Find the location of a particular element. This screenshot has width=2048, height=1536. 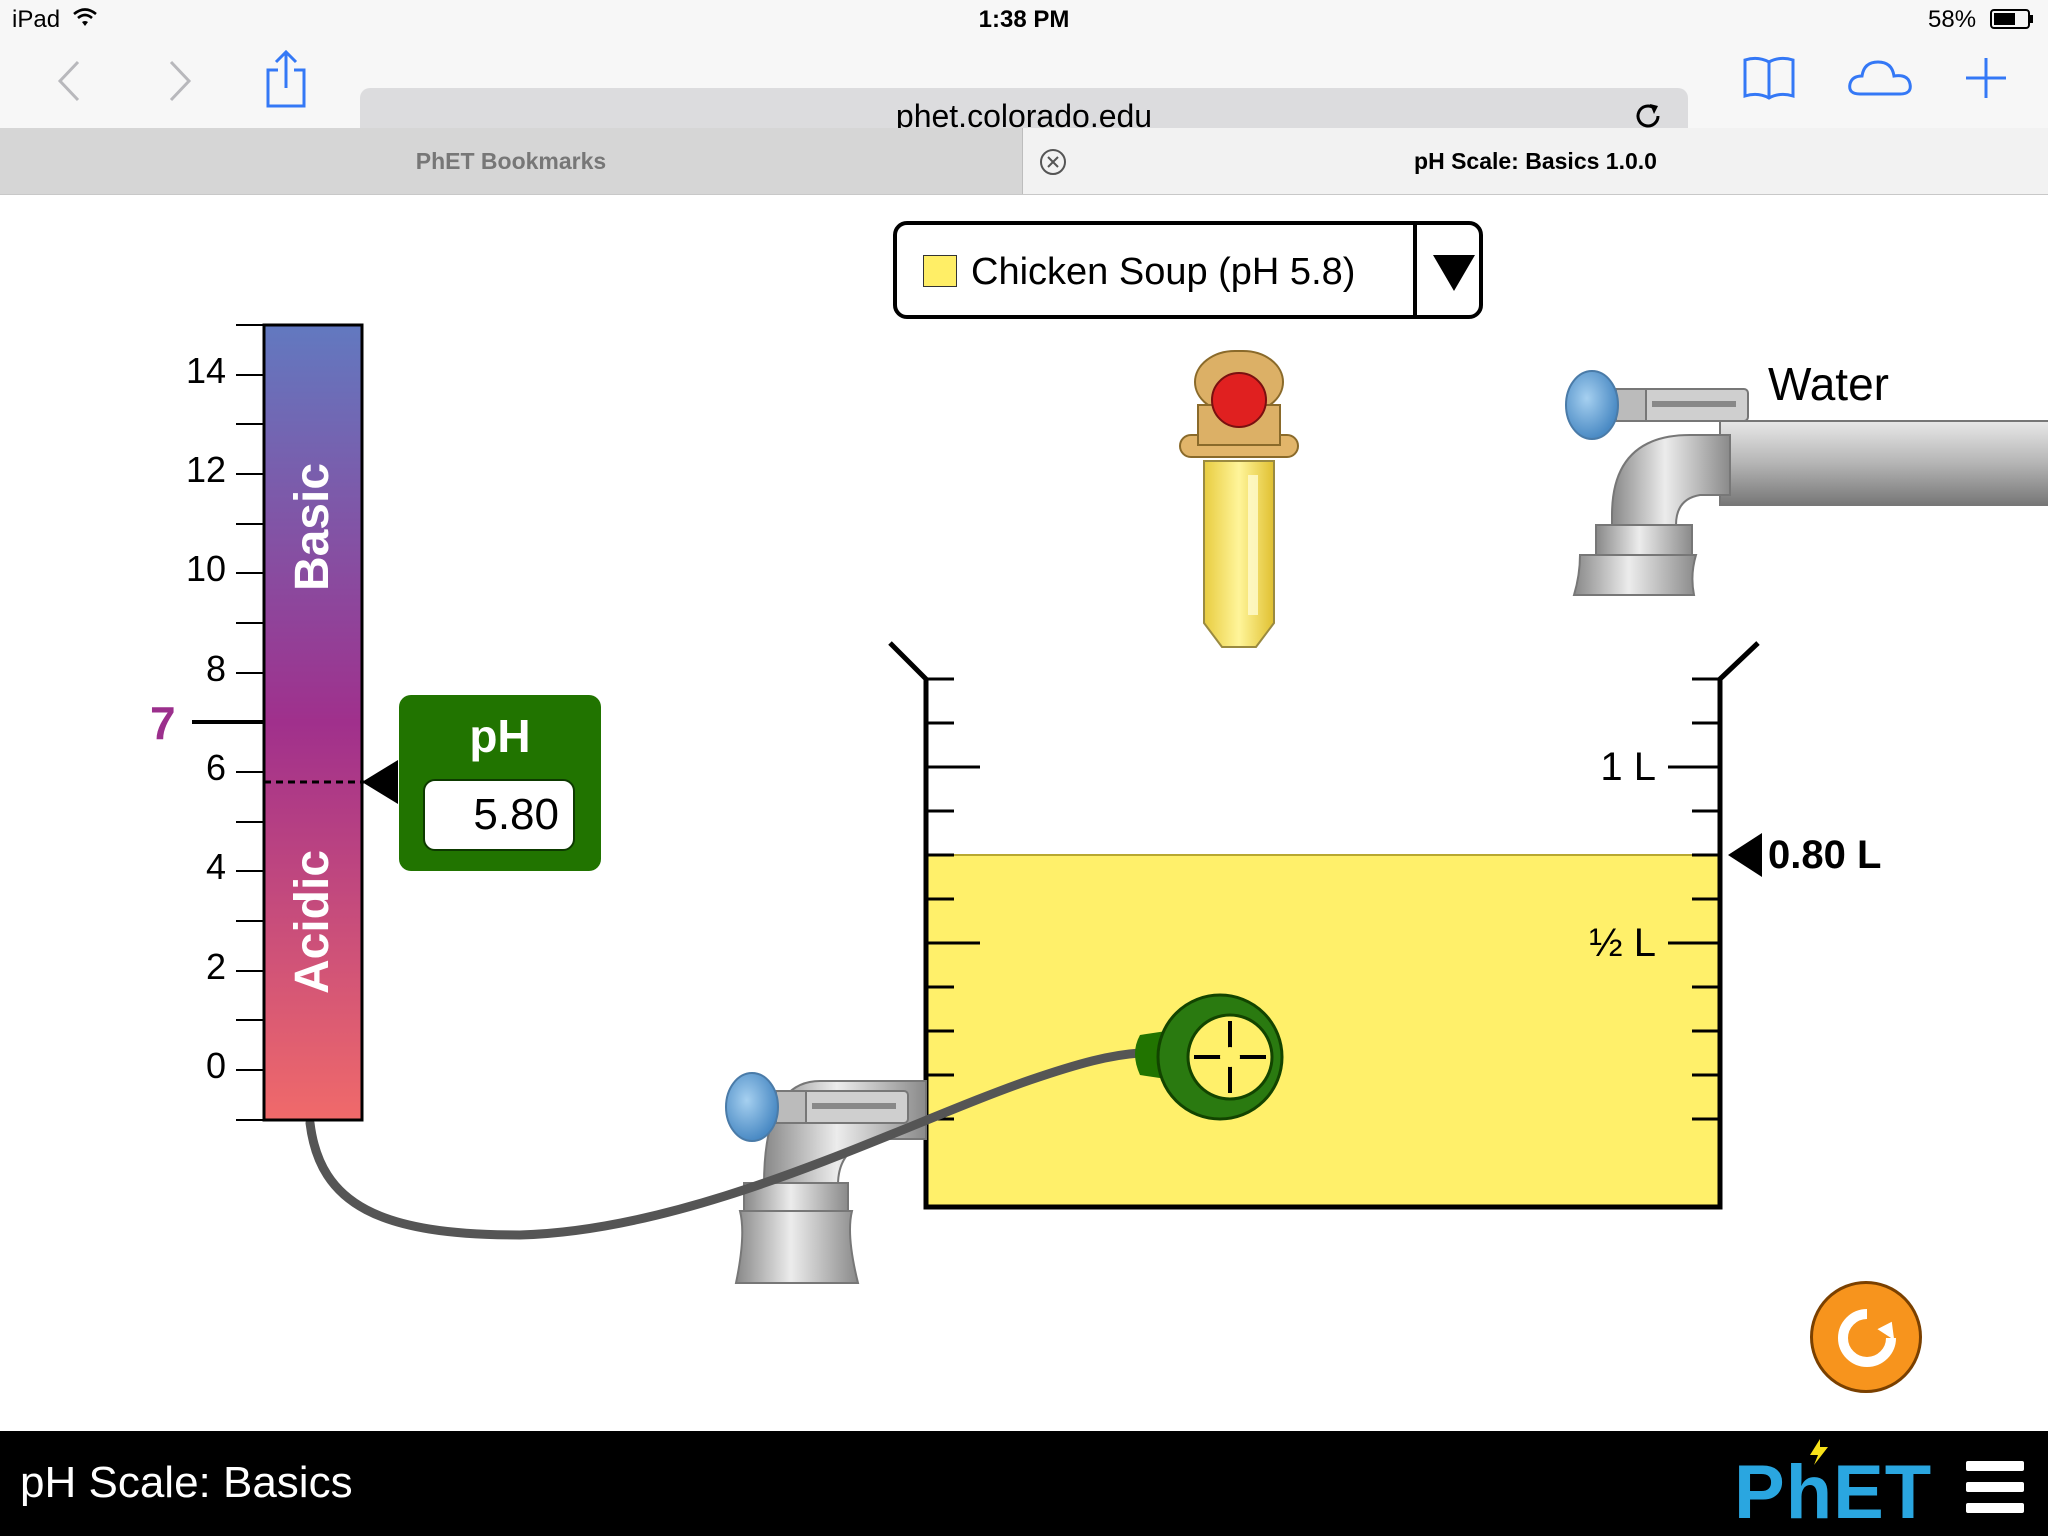

water-faucet-knob is located at coordinates (1592, 405).